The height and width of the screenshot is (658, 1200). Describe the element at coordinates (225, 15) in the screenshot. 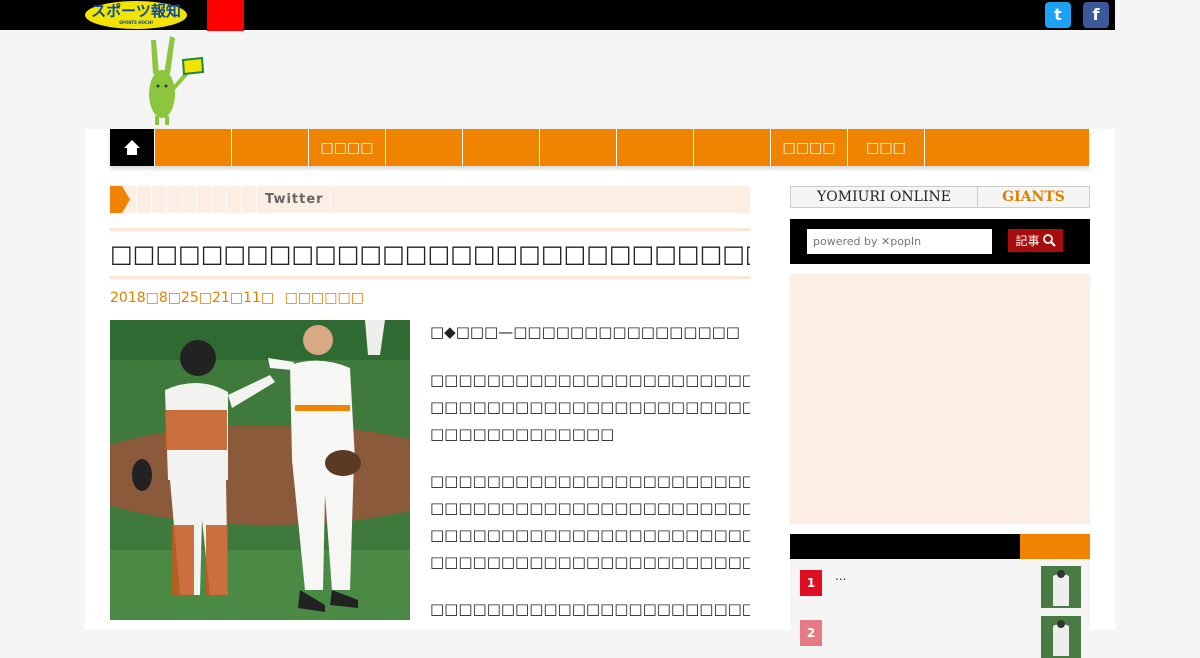

I see `red-banner-block` at that location.